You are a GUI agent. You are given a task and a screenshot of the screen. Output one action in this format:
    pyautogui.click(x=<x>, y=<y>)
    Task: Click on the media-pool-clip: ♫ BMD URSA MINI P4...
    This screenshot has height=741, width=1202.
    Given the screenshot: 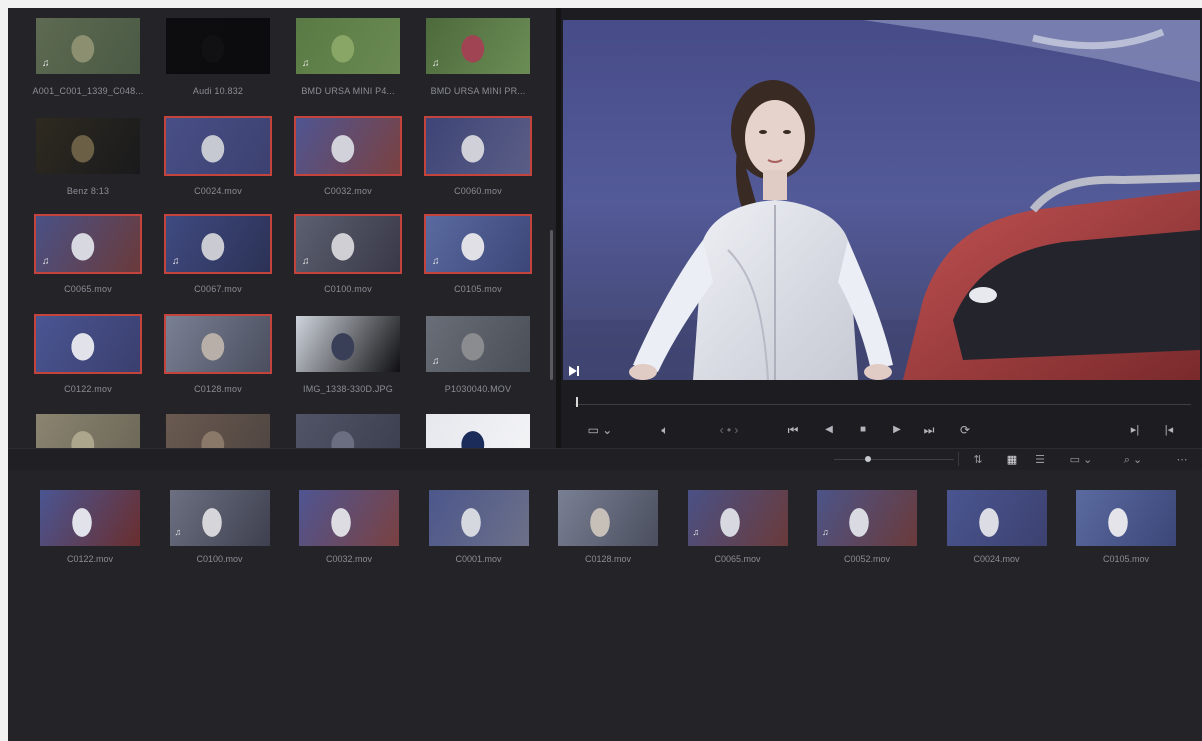 What is the action you would take?
    pyautogui.click(x=348, y=60)
    